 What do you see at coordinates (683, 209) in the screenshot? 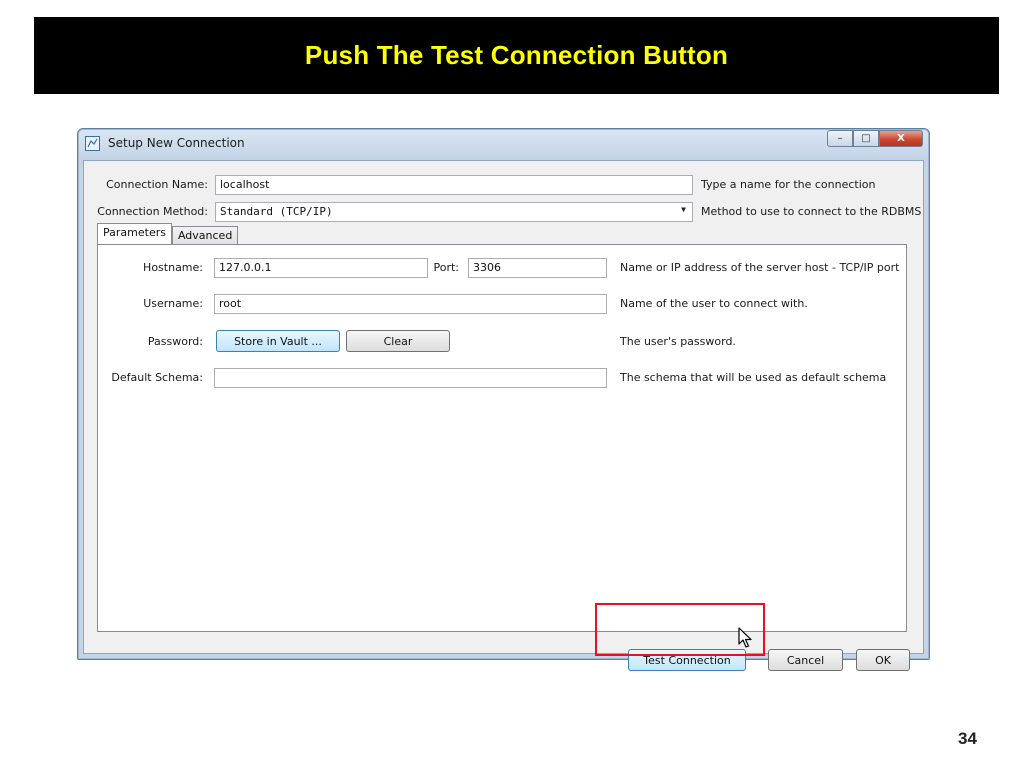
I see `dropdown-arrow-icon: ▼` at bounding box center [683, 209].